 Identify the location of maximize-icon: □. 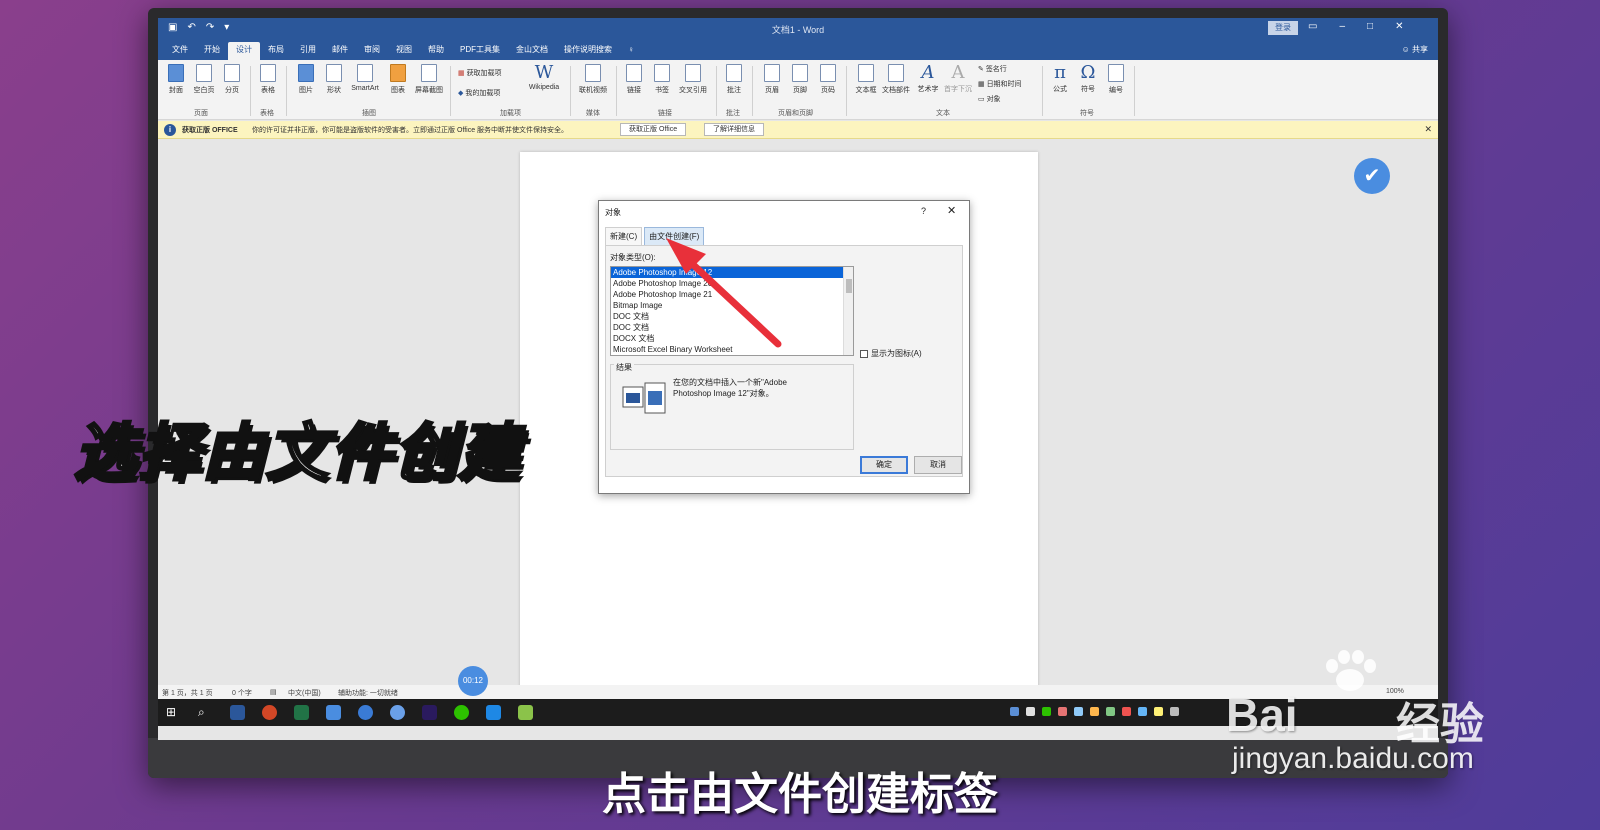
(1370, 26).